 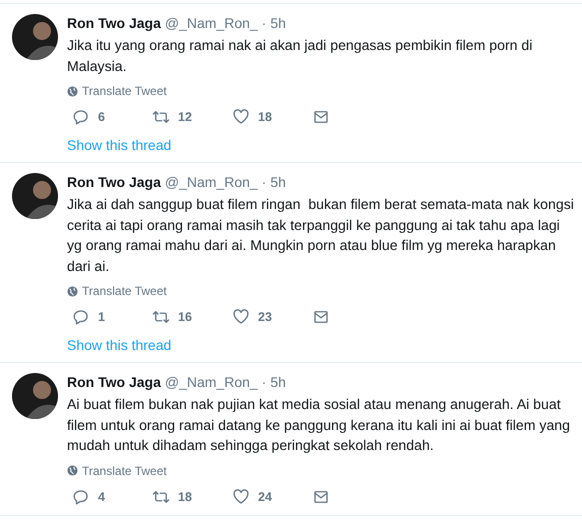 I want to click on tweet-text: cerita ai tapi orang ramai masih tak terpanggil ke panggung ai tak tahu apa lagi, so click(x=314, y=225).